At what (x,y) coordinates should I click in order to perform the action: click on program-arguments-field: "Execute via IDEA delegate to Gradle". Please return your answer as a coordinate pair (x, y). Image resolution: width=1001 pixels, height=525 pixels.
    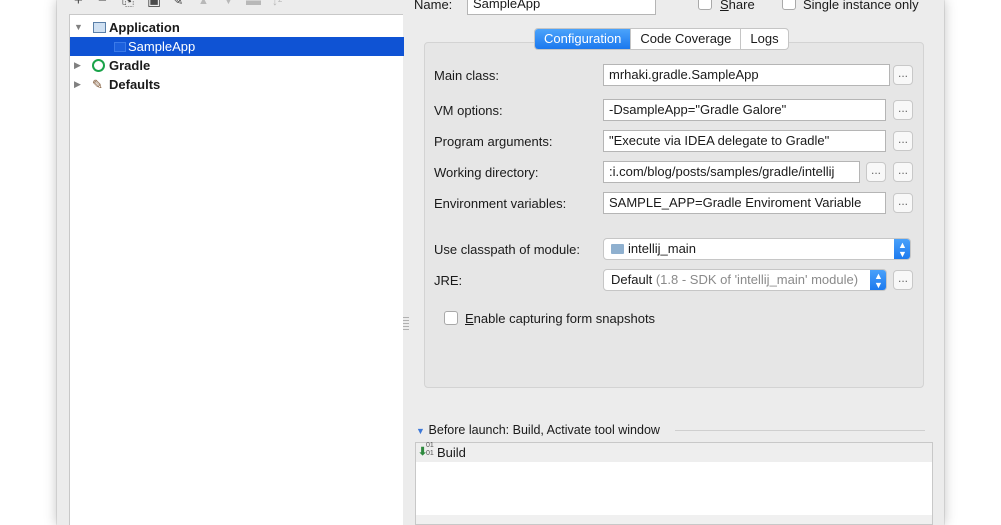
    Looking at the image, I should click on (744, 141).